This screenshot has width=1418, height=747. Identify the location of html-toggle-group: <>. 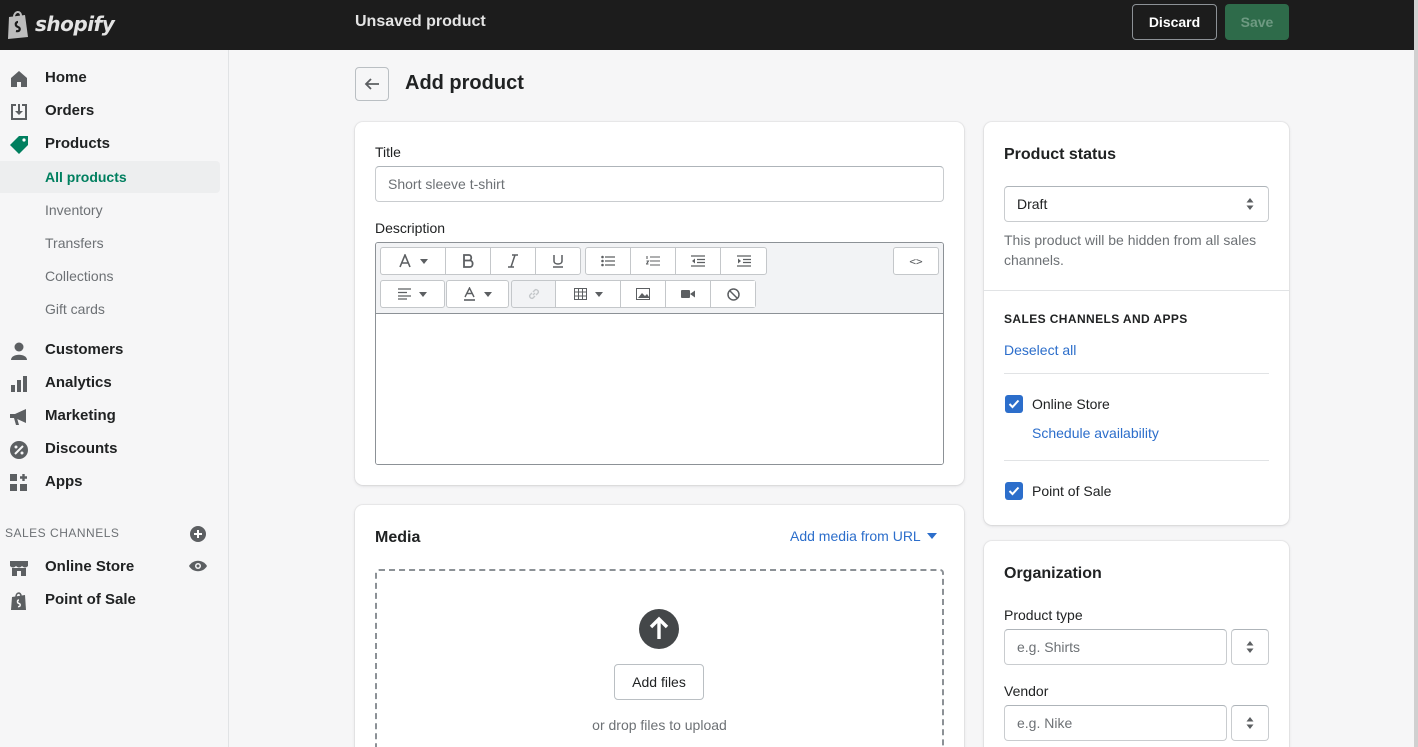
(916, 261).